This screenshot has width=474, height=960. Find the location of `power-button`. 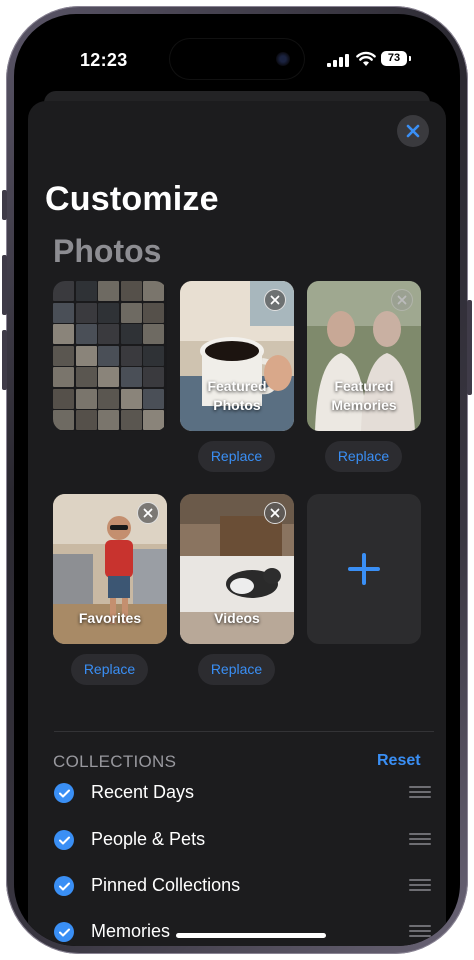

power-button is located at coordinates (469, 347).